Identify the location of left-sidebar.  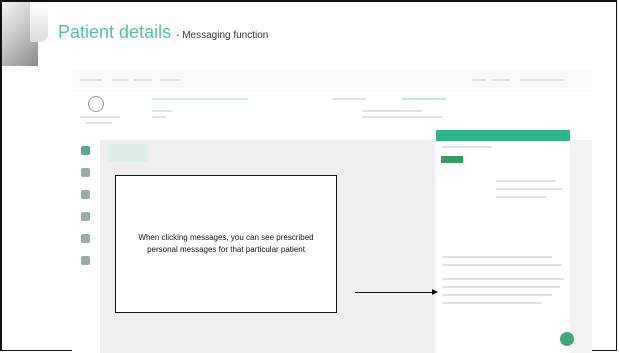
(86, 246).